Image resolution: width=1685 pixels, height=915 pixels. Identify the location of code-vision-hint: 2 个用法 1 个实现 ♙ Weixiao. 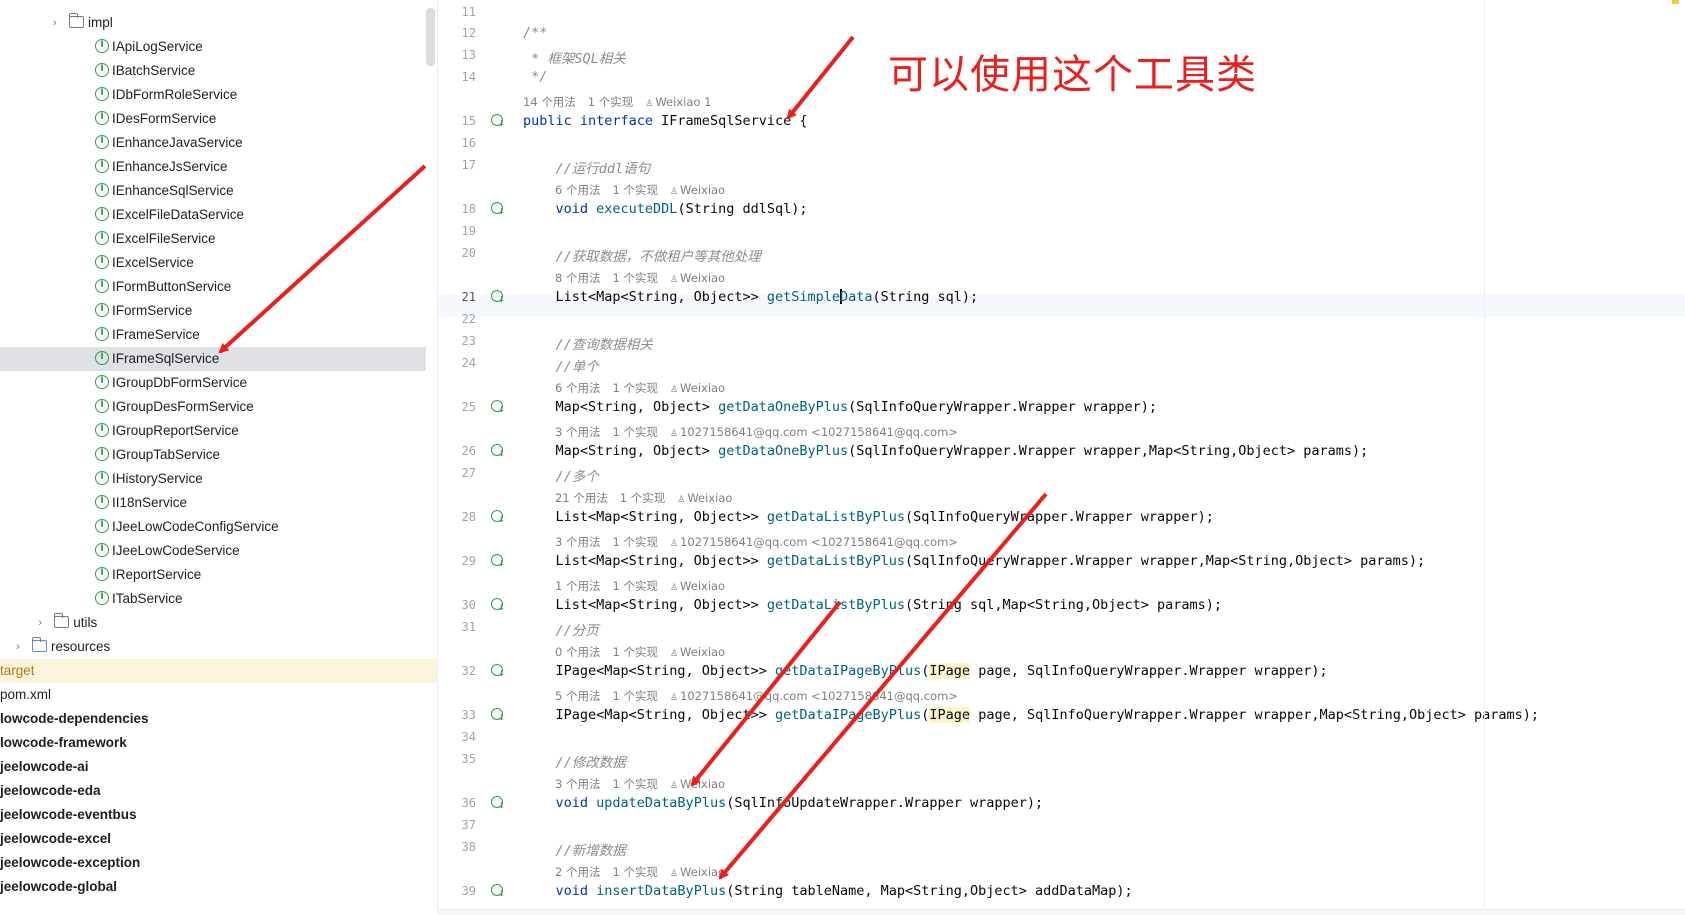
(640, 872).